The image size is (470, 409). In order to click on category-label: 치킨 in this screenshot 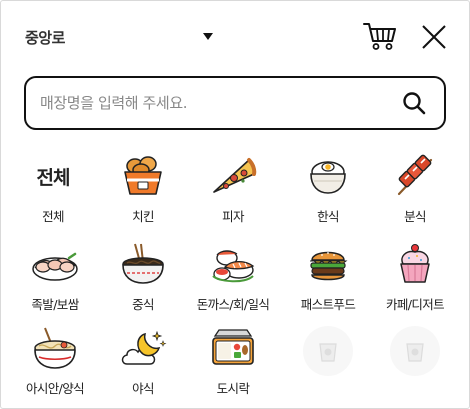, I will do `click(143, 216)`.